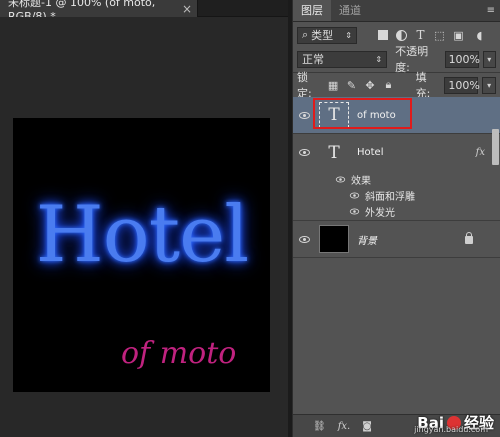 This screenshot has width=500, height=437. What do you see at coordinates (319, 426) in the screenshot?
I see `link-layers-icon: ⛓` at bounding box center [319, 426].